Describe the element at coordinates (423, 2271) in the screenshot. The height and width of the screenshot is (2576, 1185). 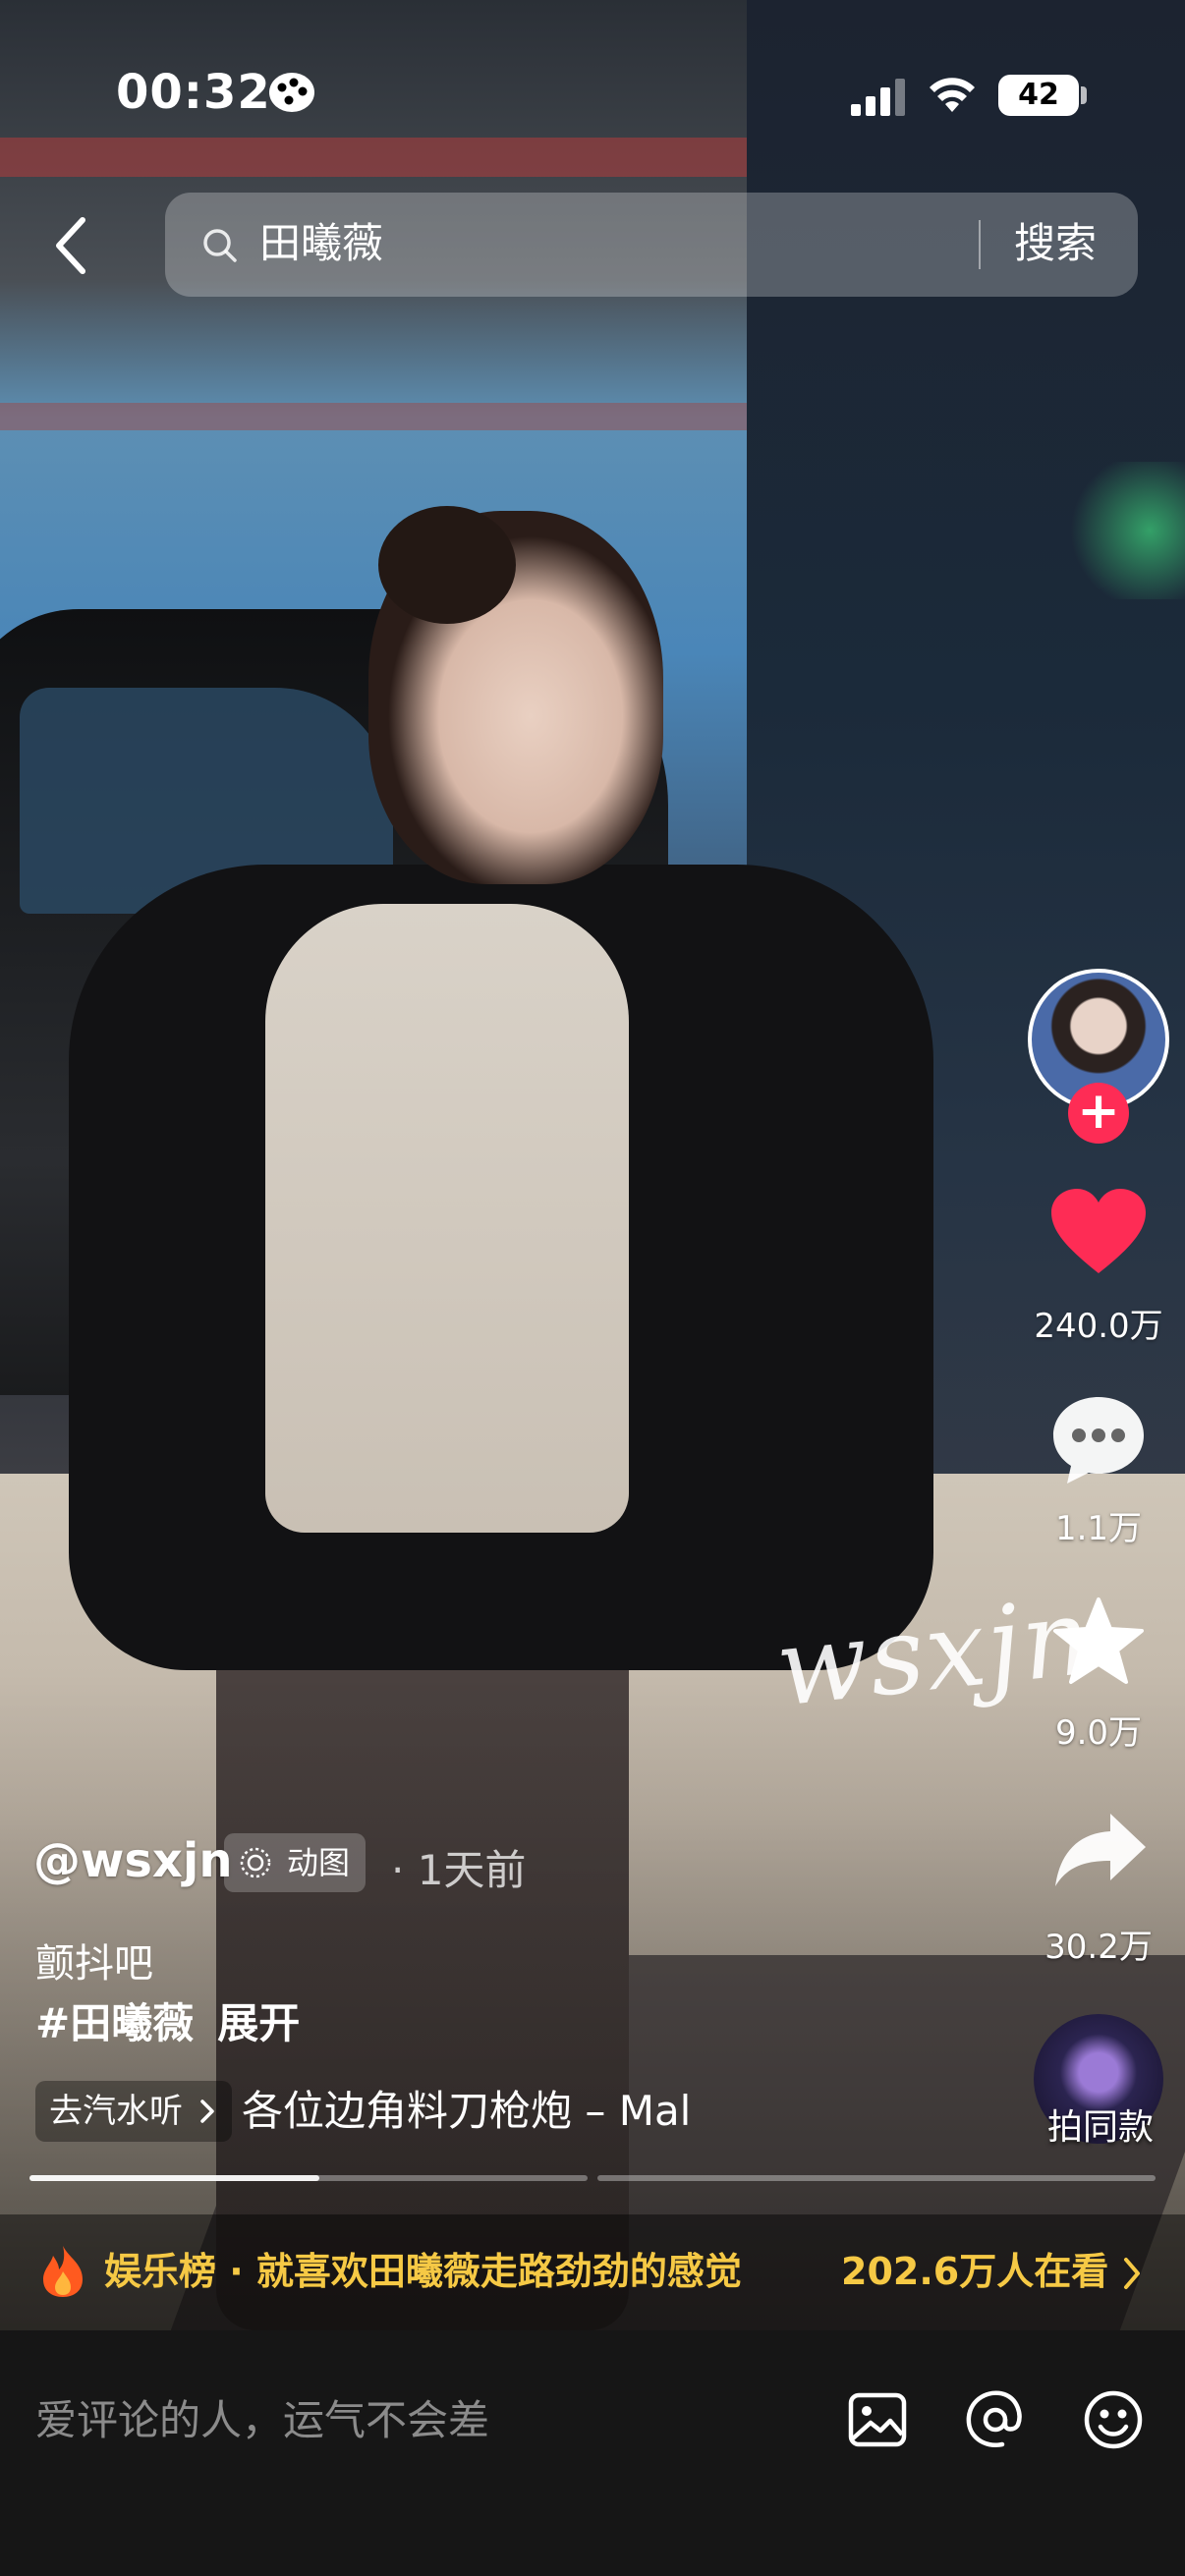
I see `trending-text: 娱乐榜 · 就喜欢田曦薇走路劲劲的感觉` at that location.